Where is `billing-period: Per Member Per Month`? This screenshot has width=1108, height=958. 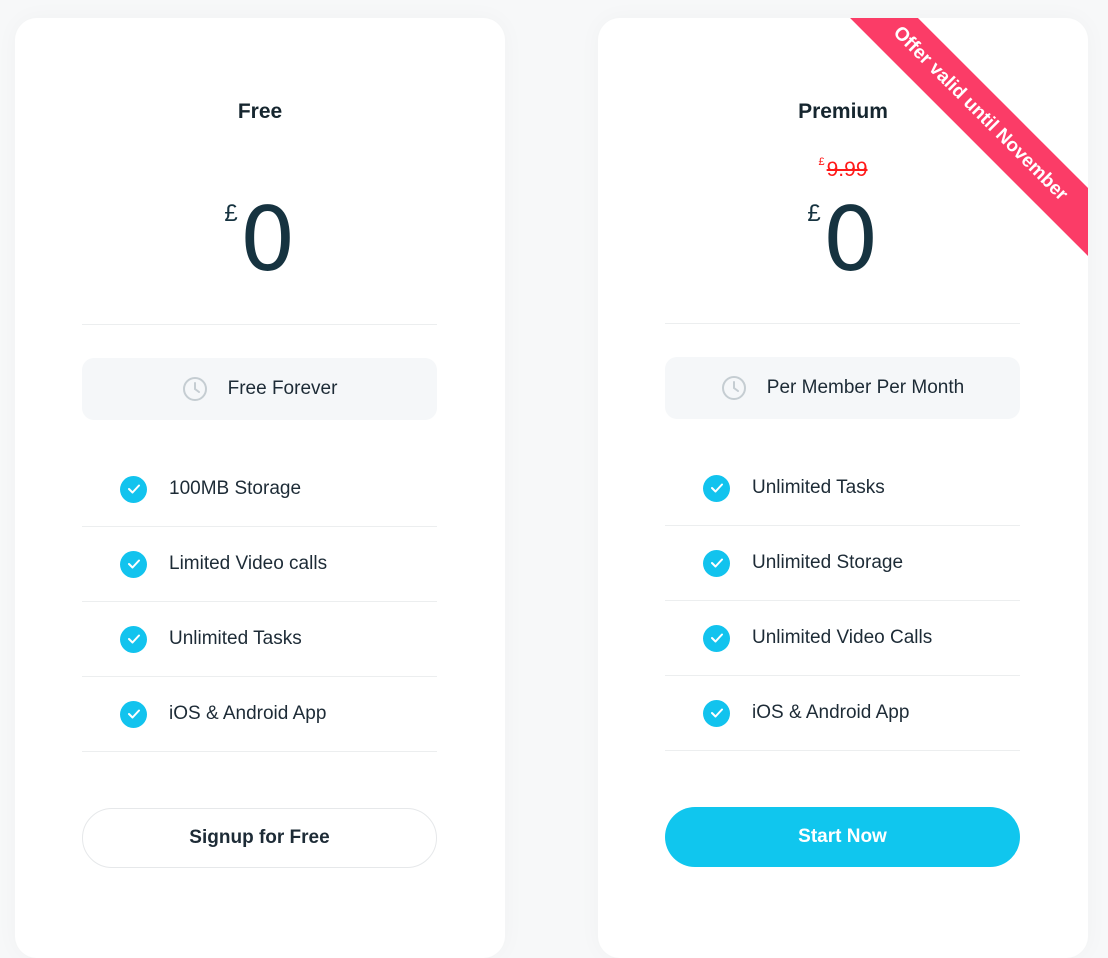
billing-period: Per Member Per Month is located at coordinates (842, 388).